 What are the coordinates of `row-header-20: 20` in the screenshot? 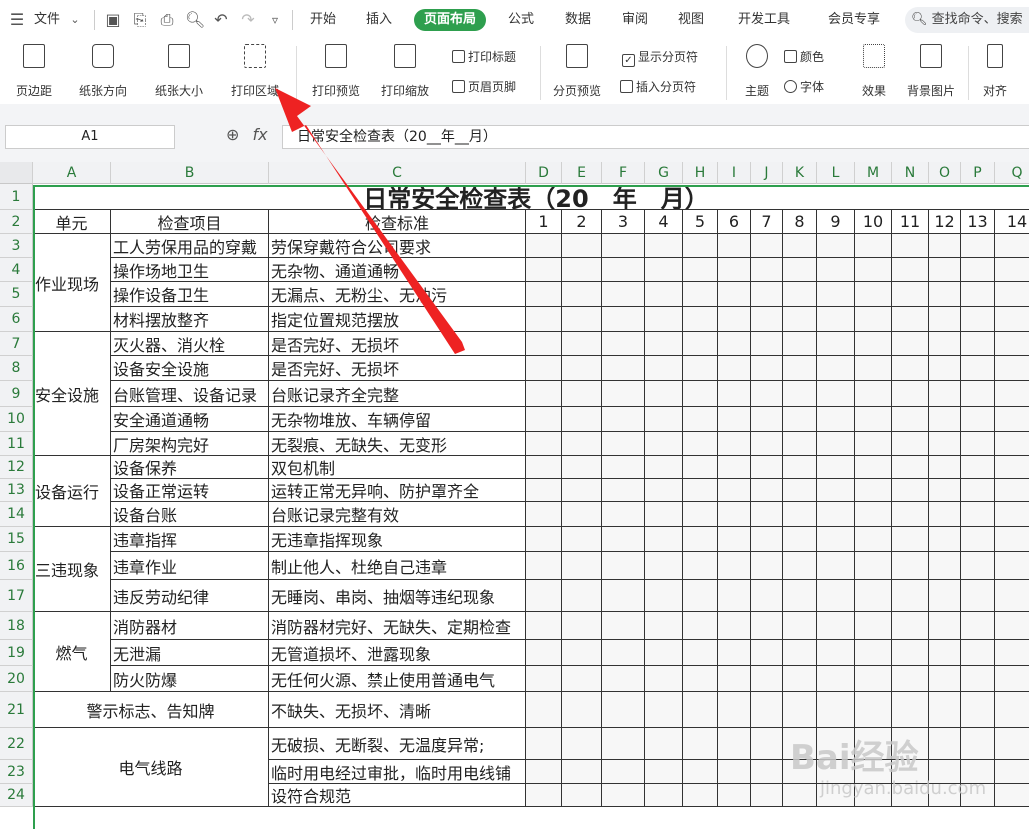 It's located at (16, 679).